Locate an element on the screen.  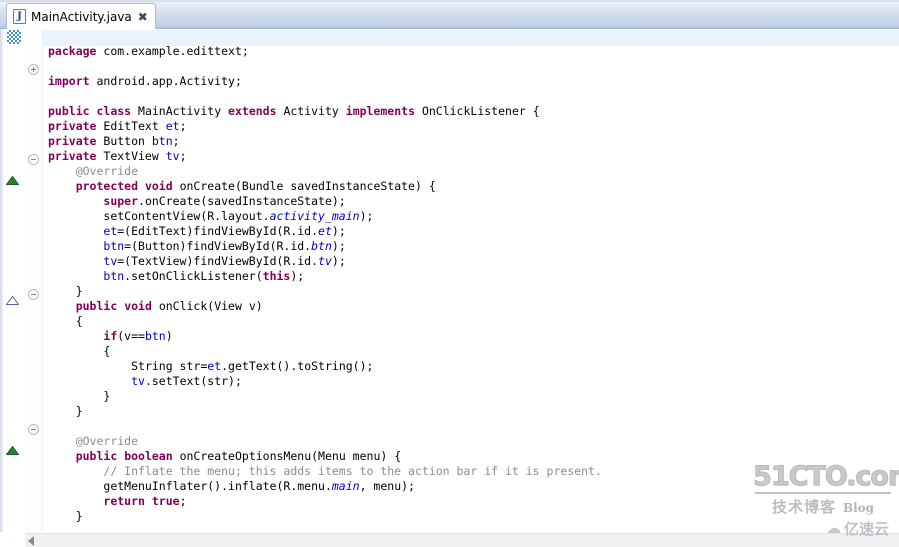
code-line: package com.example.edittext; is located at coordinates (325, 51).